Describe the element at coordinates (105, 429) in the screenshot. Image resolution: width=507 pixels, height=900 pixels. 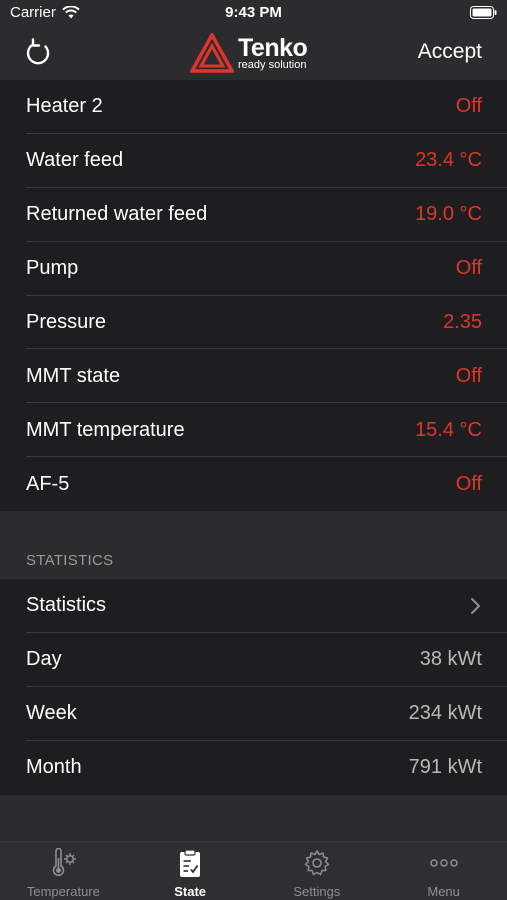
I see `row-label: MMT temperature` at that location.